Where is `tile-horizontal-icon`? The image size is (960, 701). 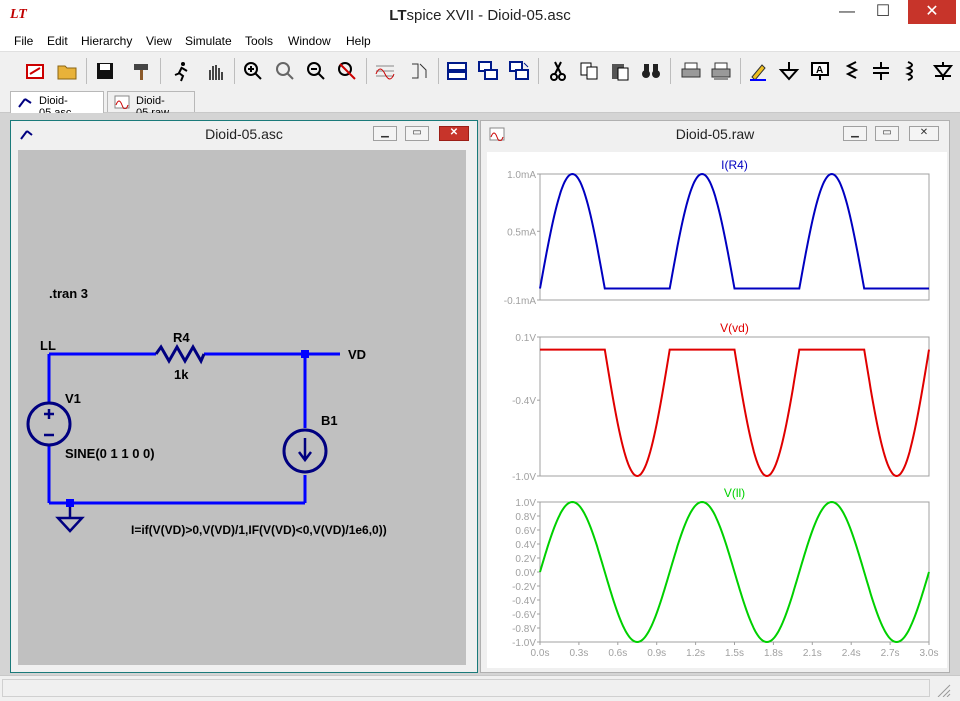
tile-horizontal-icon is located at coordinates (457, 71).